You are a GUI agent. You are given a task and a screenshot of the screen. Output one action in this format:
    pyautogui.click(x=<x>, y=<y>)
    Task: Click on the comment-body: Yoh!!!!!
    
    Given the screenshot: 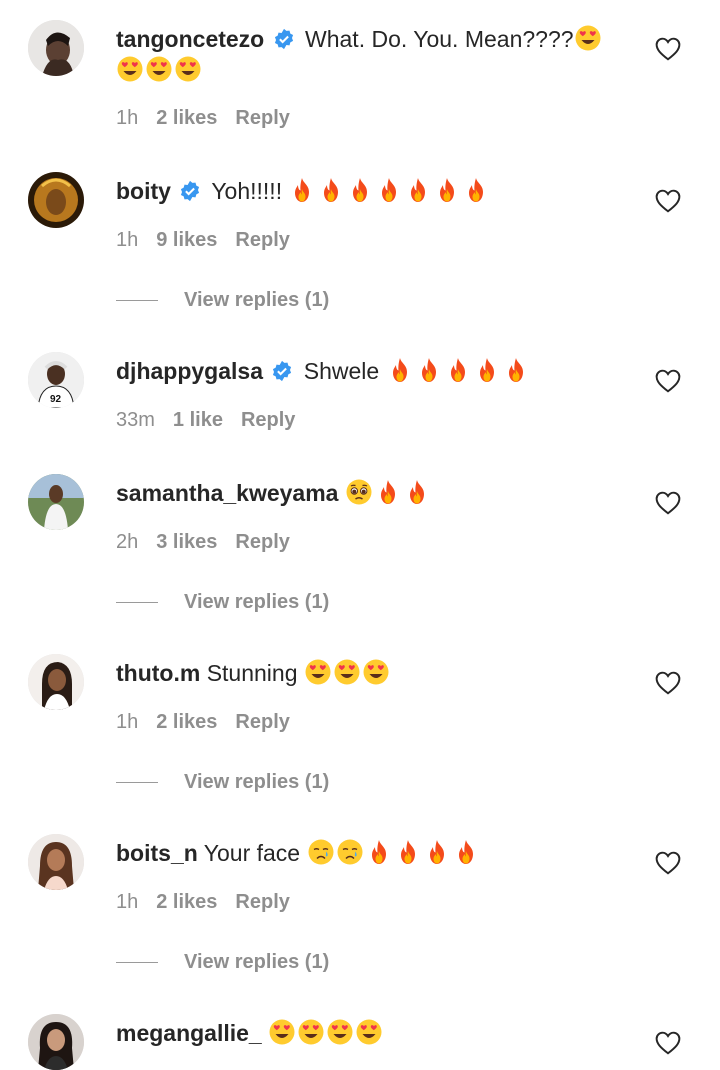 What is the action you would take?
    pyautogui.click(x=247, y=191)
    